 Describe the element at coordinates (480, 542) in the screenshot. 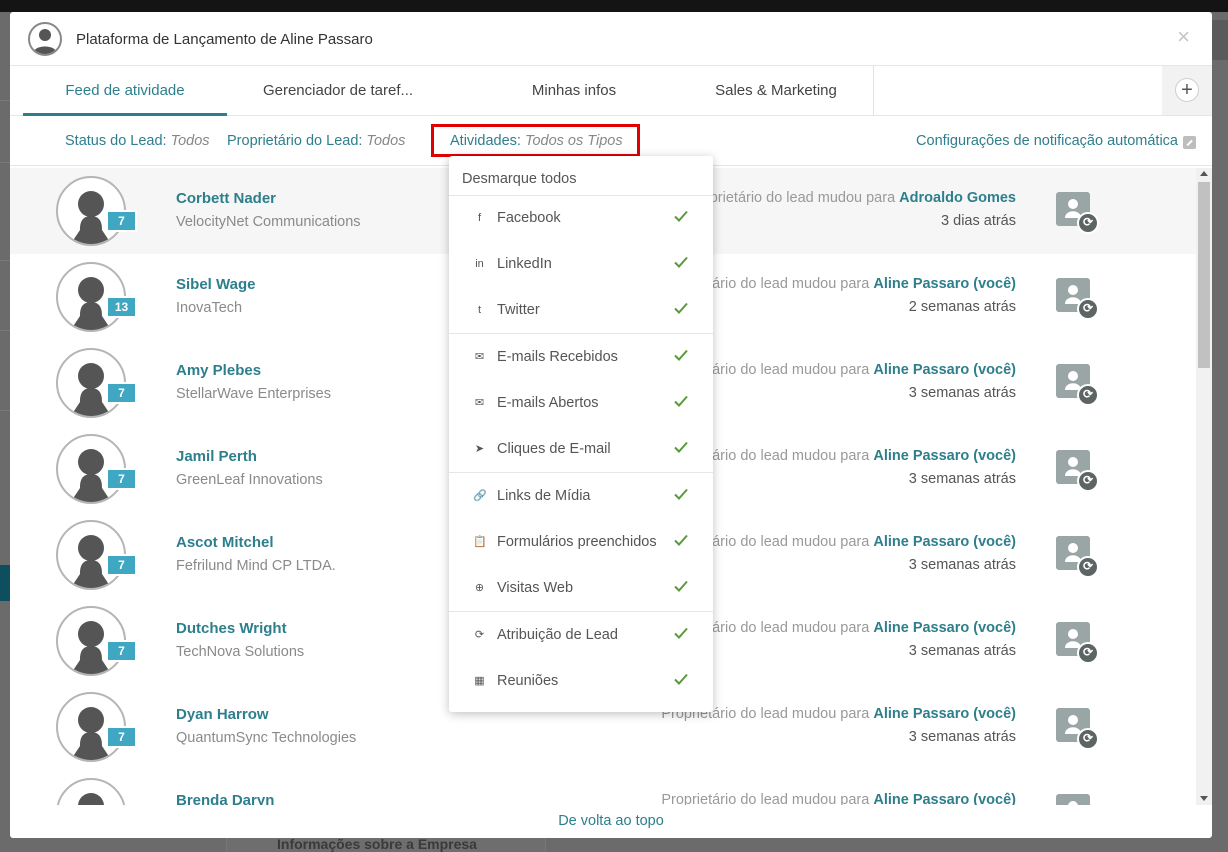

I see `clipboard-icon: 📋` at that location.